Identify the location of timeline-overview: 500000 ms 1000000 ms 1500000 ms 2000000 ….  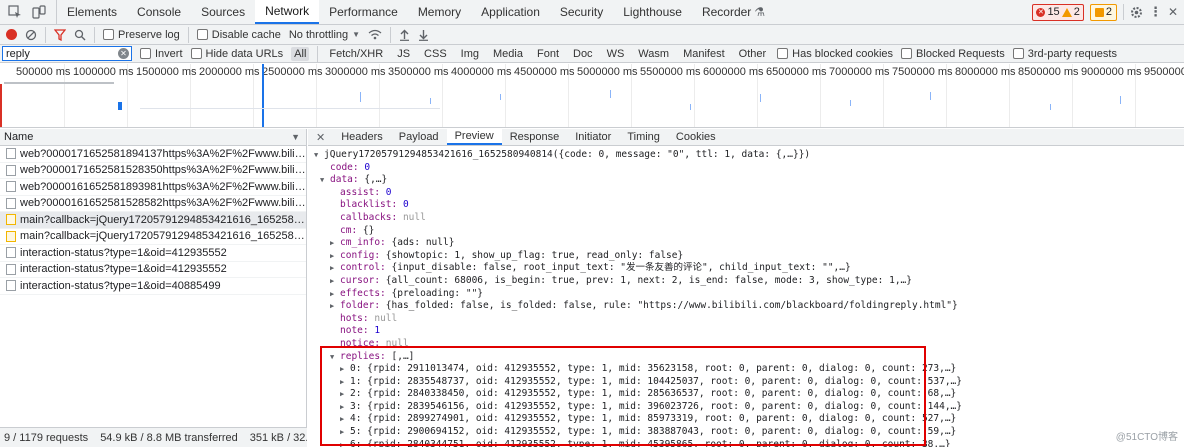
(592, 96).